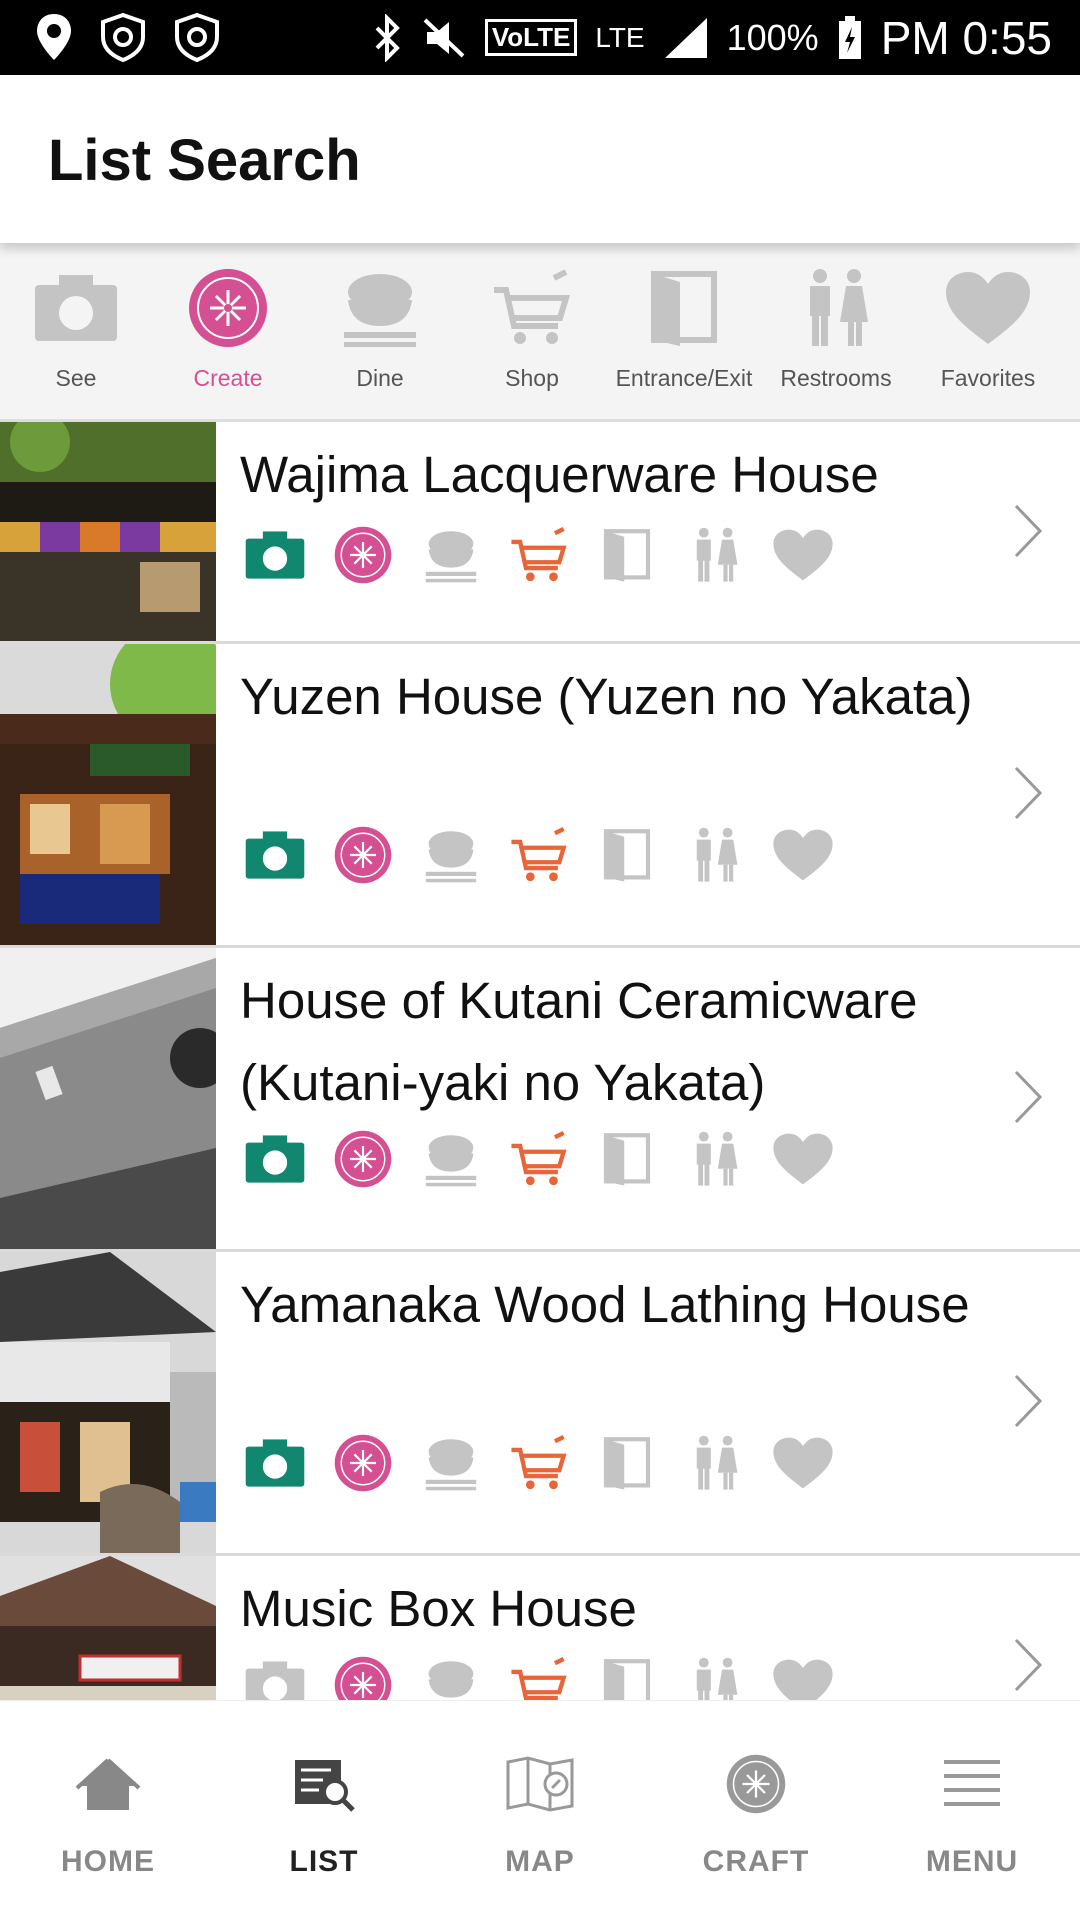 This screenshot has width=1080, height=1921. I want to click on nav-label: MENU, so click(972, 1861).